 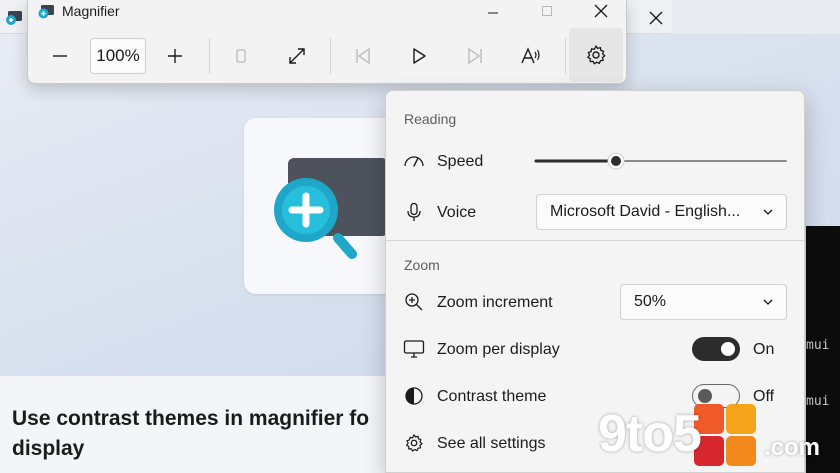 What do you see at coordinates (716, 349) in the screenshot?
I see `zoom-per-display-toggle` at bounding box center [716, 349].